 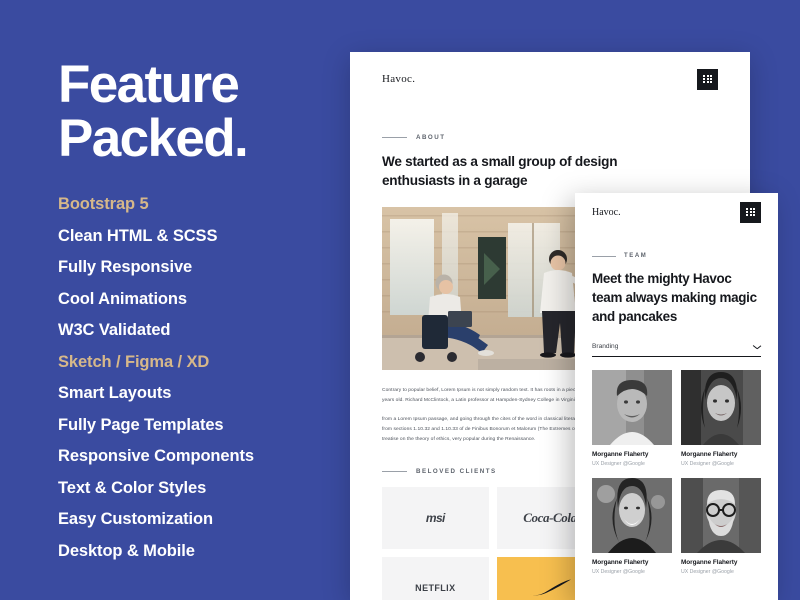 I want to click on msi-logo-text: msi, so click(x=435, y=517).